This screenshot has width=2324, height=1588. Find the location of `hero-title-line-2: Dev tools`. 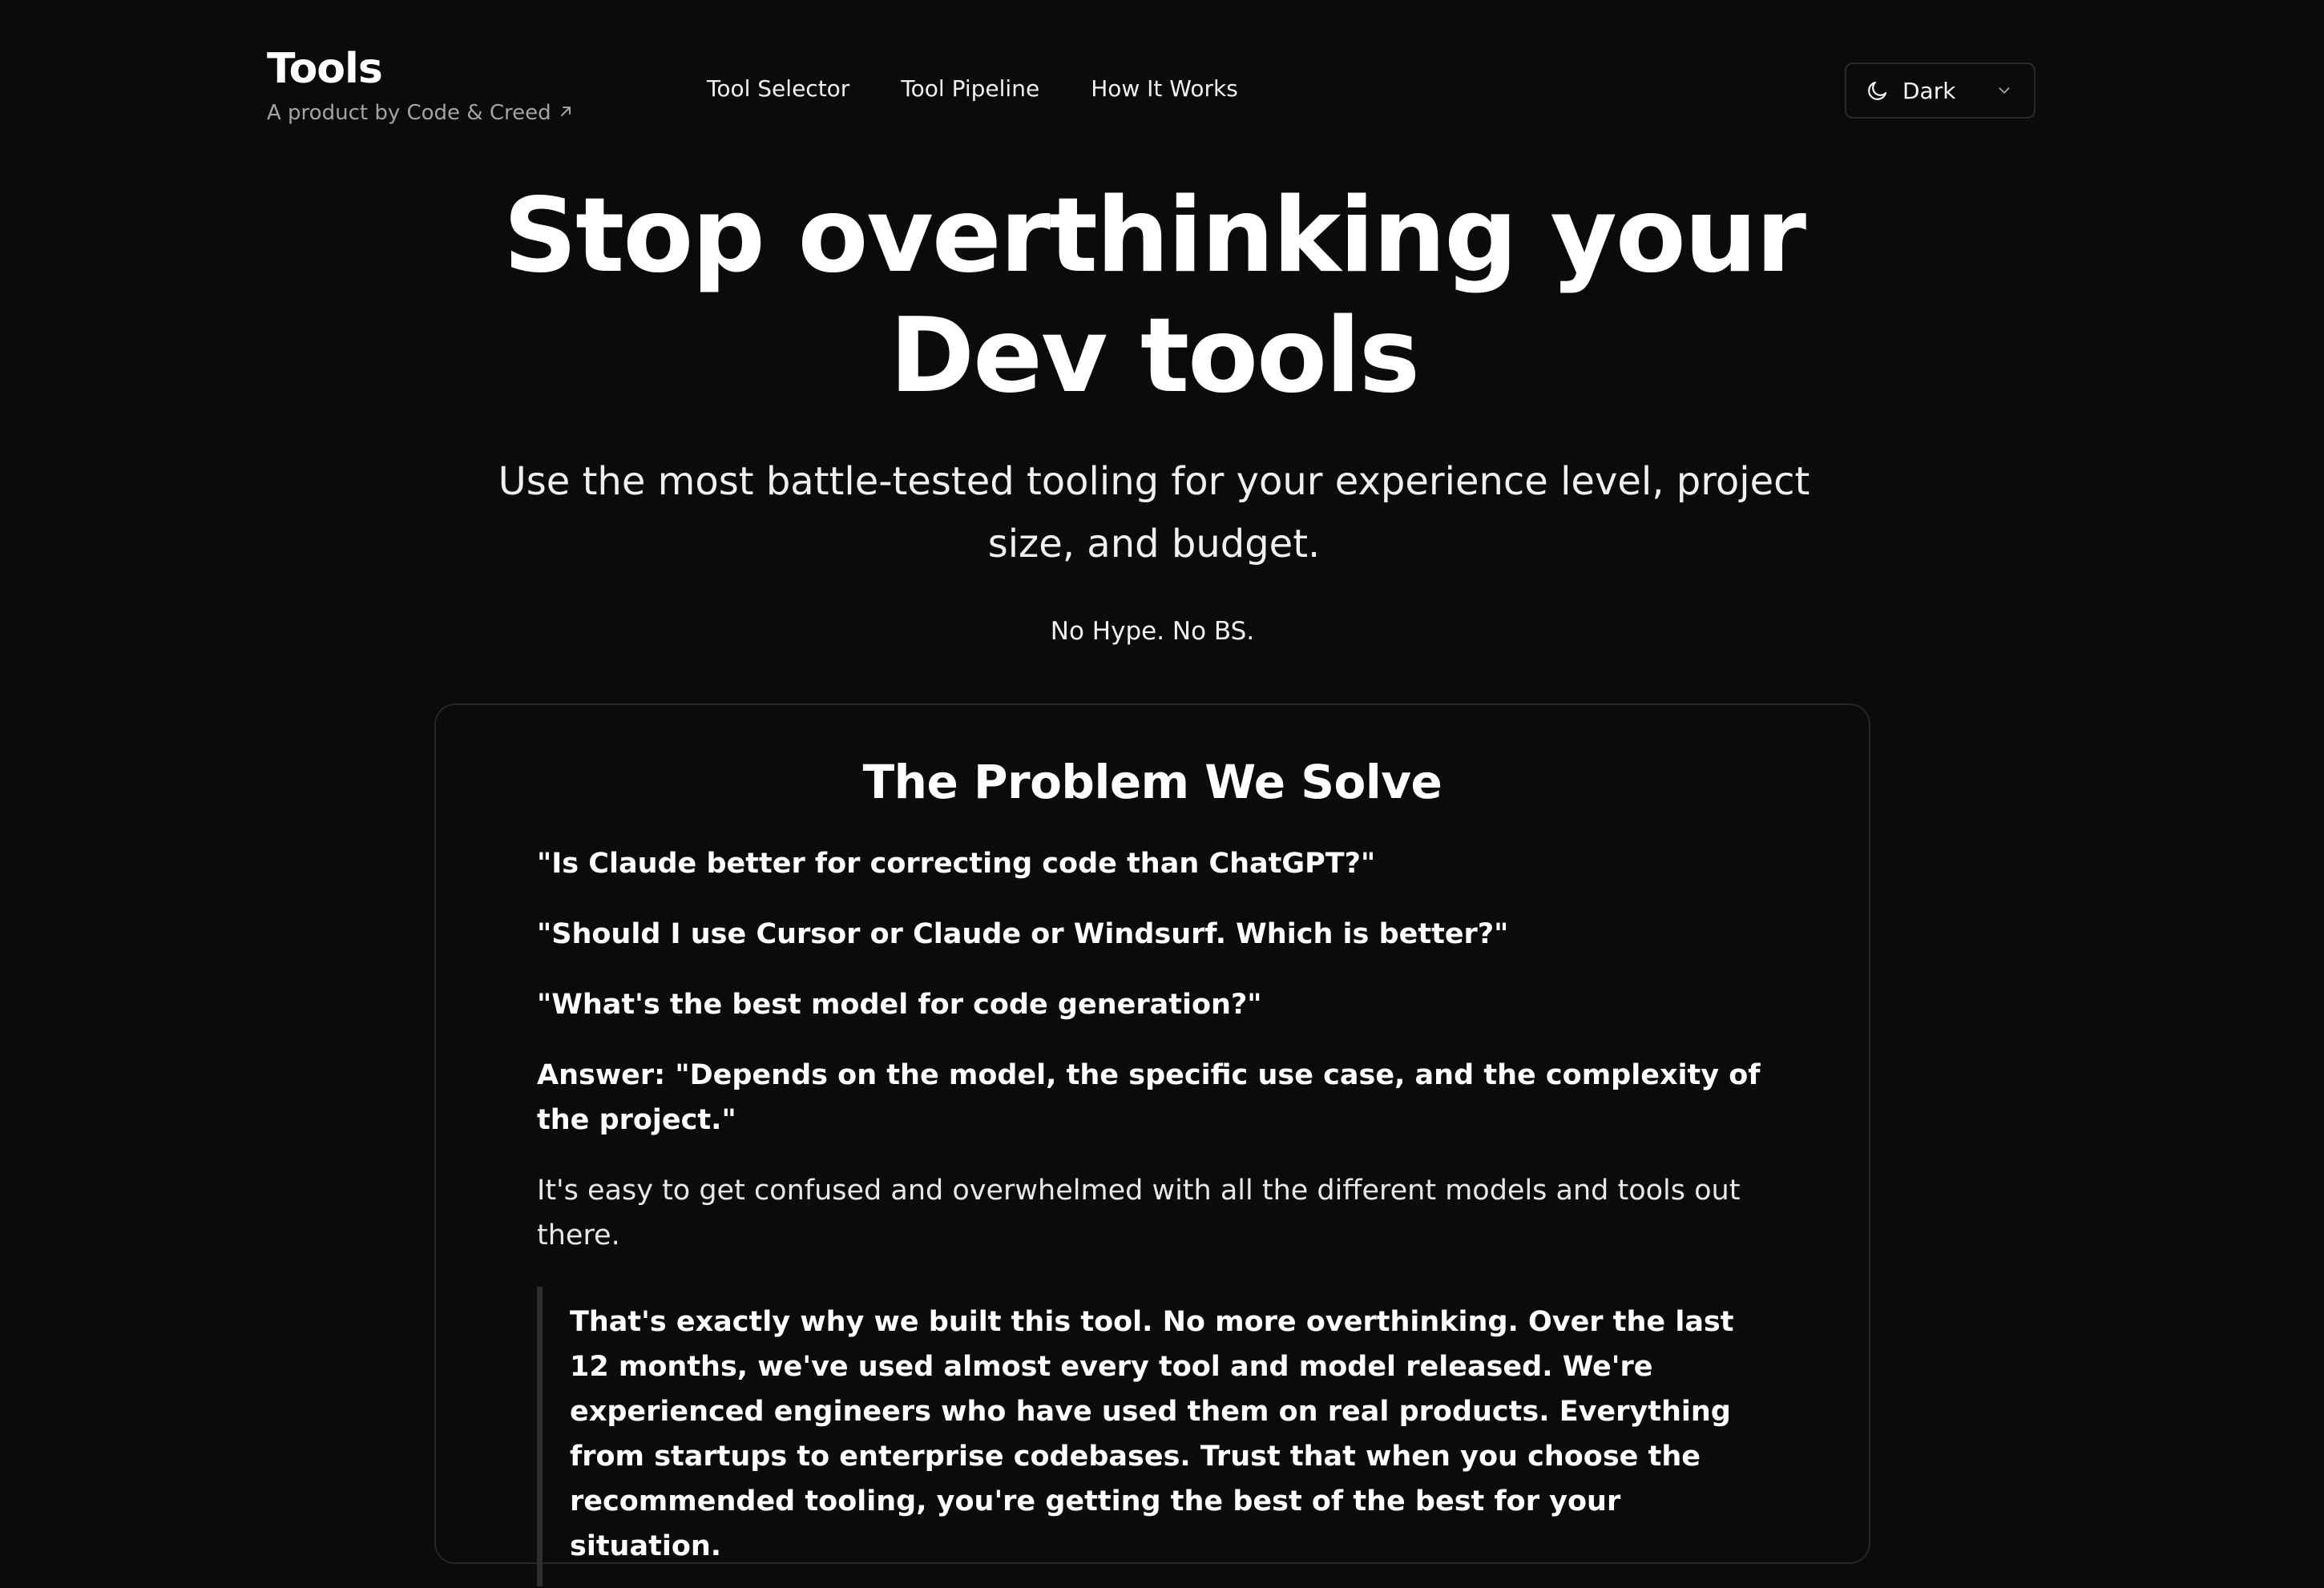

hero-title-line-2: Dev tools is located at coordinates (1154, 356).